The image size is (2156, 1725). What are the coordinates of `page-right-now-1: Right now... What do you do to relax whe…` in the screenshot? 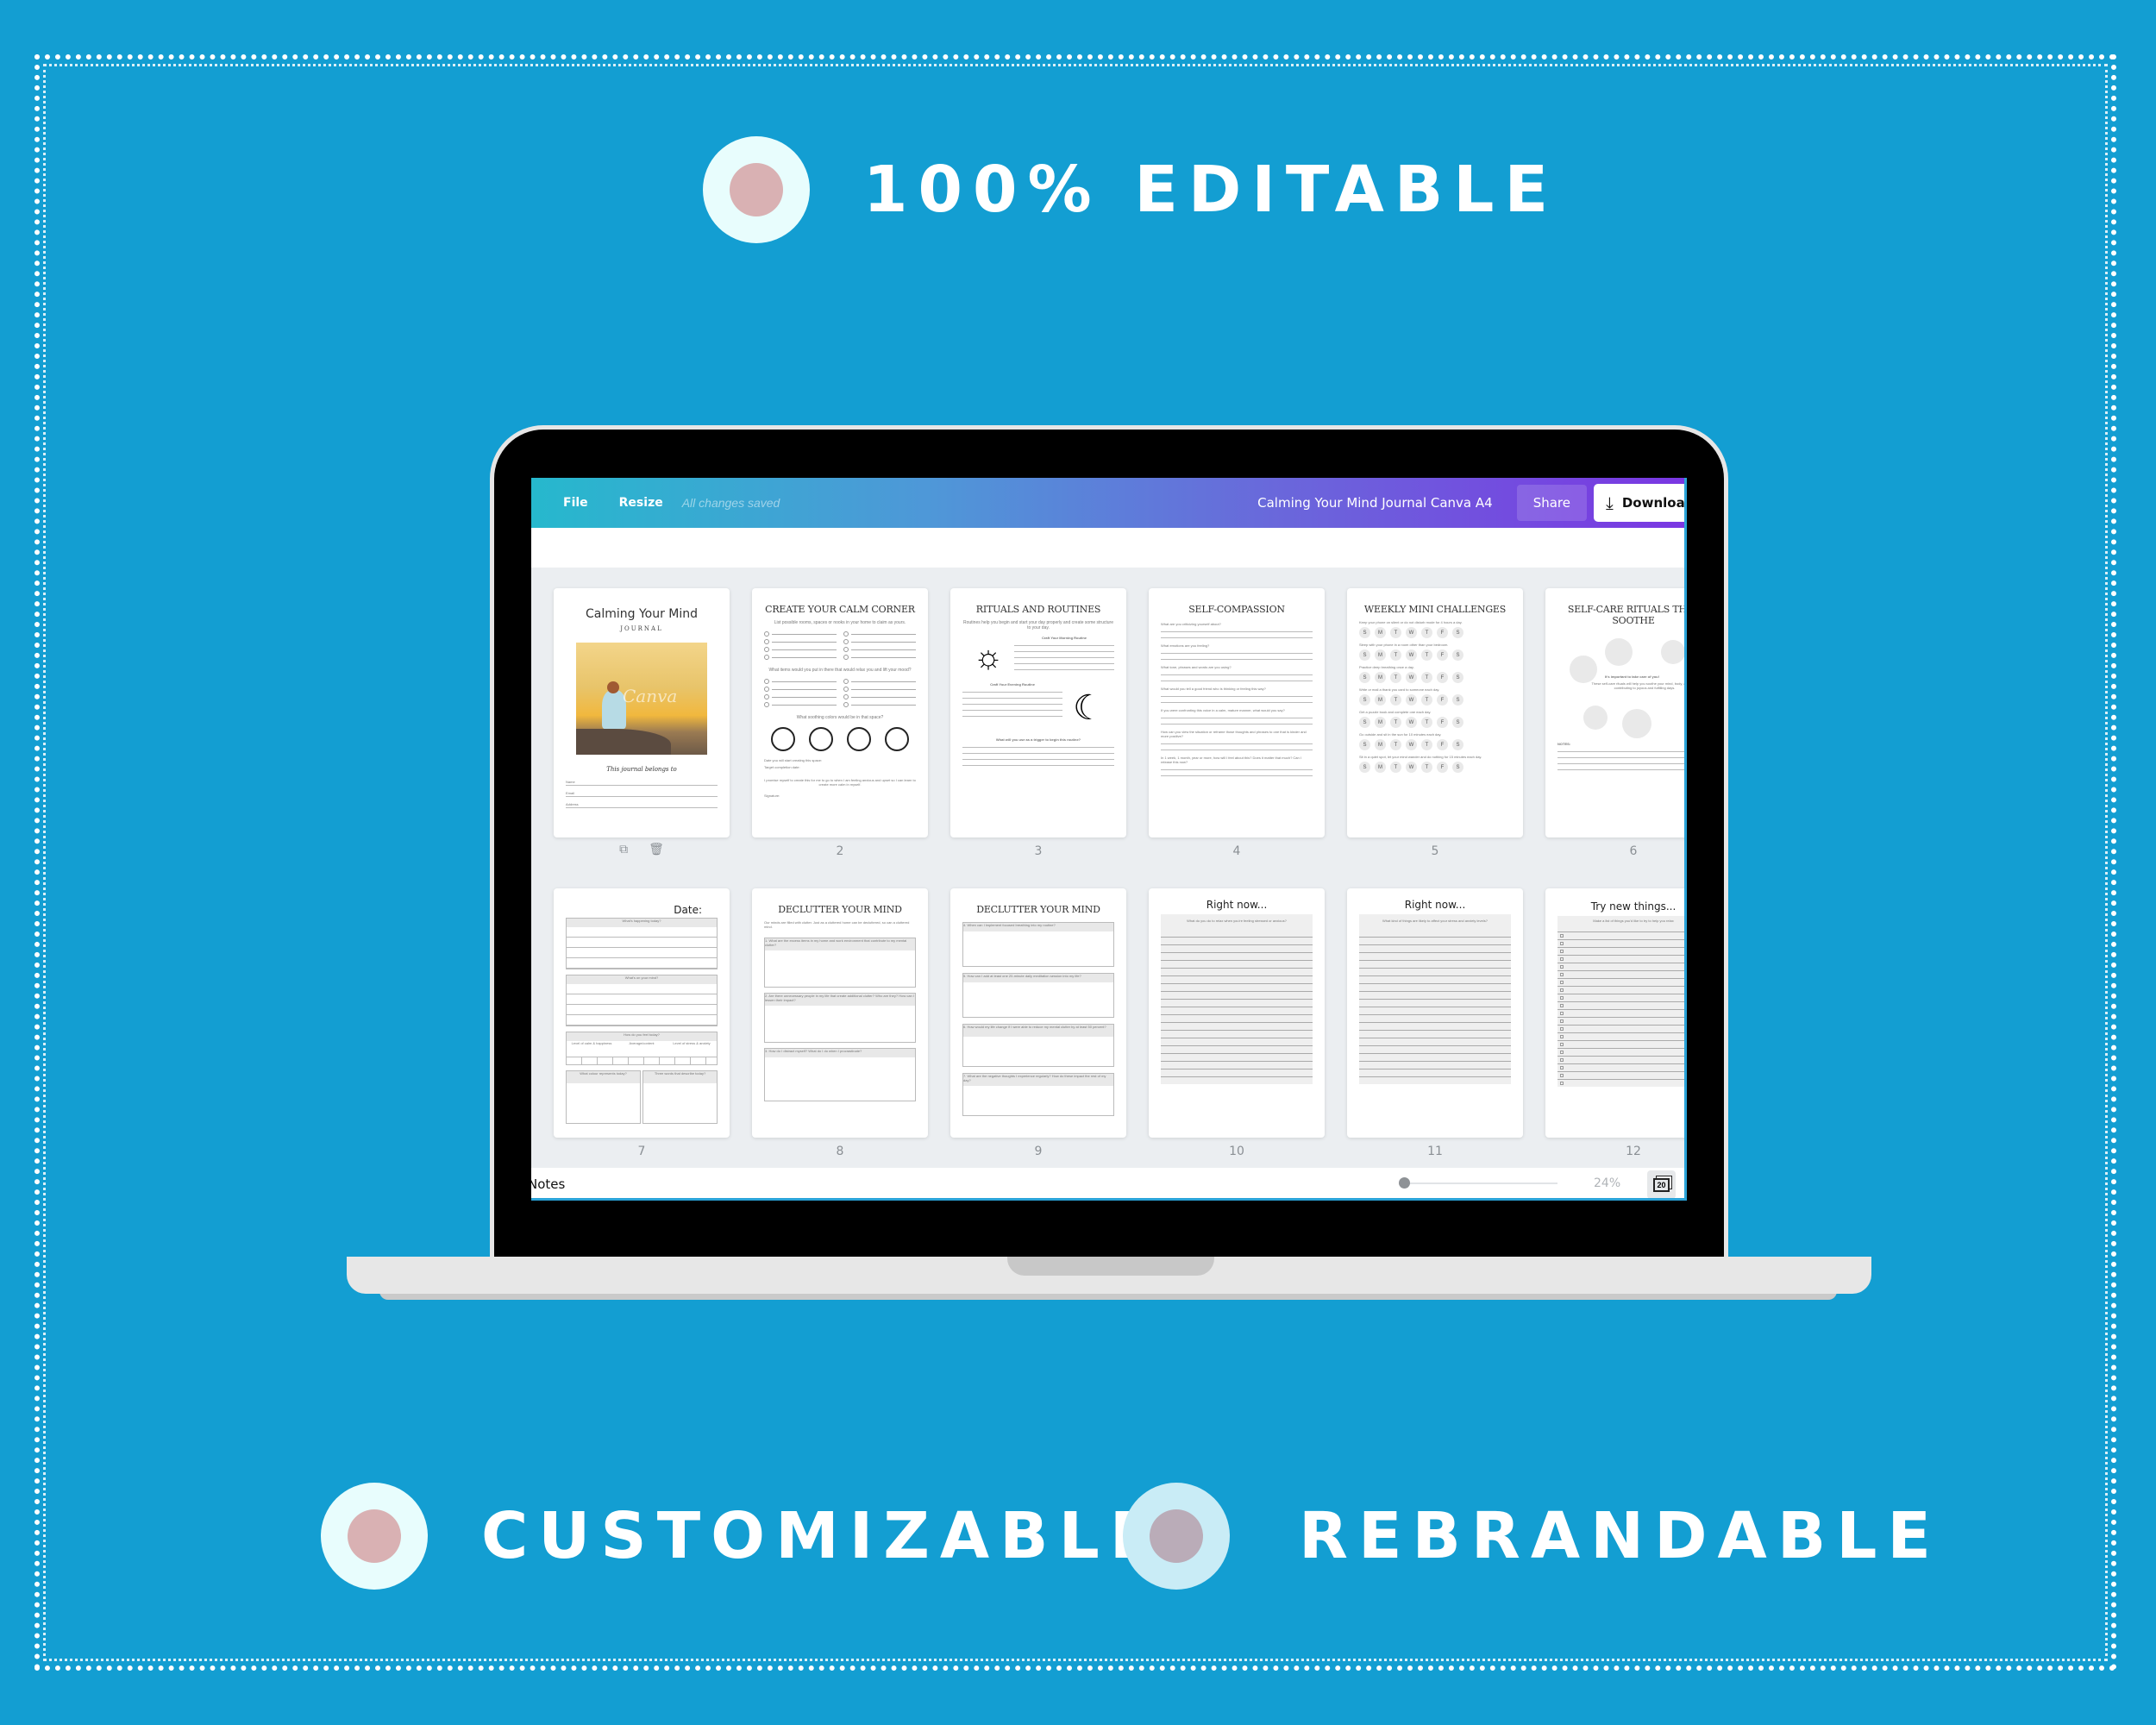 It's located at (1237, 1013).